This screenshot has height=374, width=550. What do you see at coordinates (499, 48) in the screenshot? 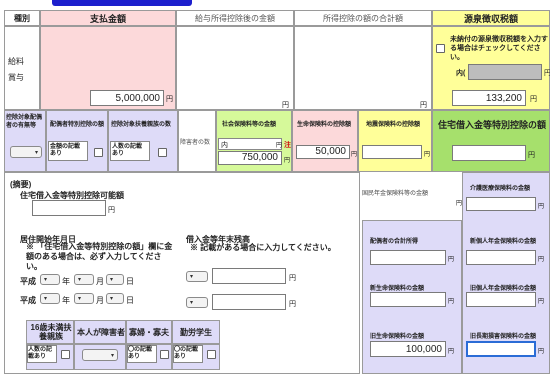
I see `unpaid-withholding-note: 未納付の源泉徴収税額を入力する場合はチェックしてください。` at bounding box center [499, 48].